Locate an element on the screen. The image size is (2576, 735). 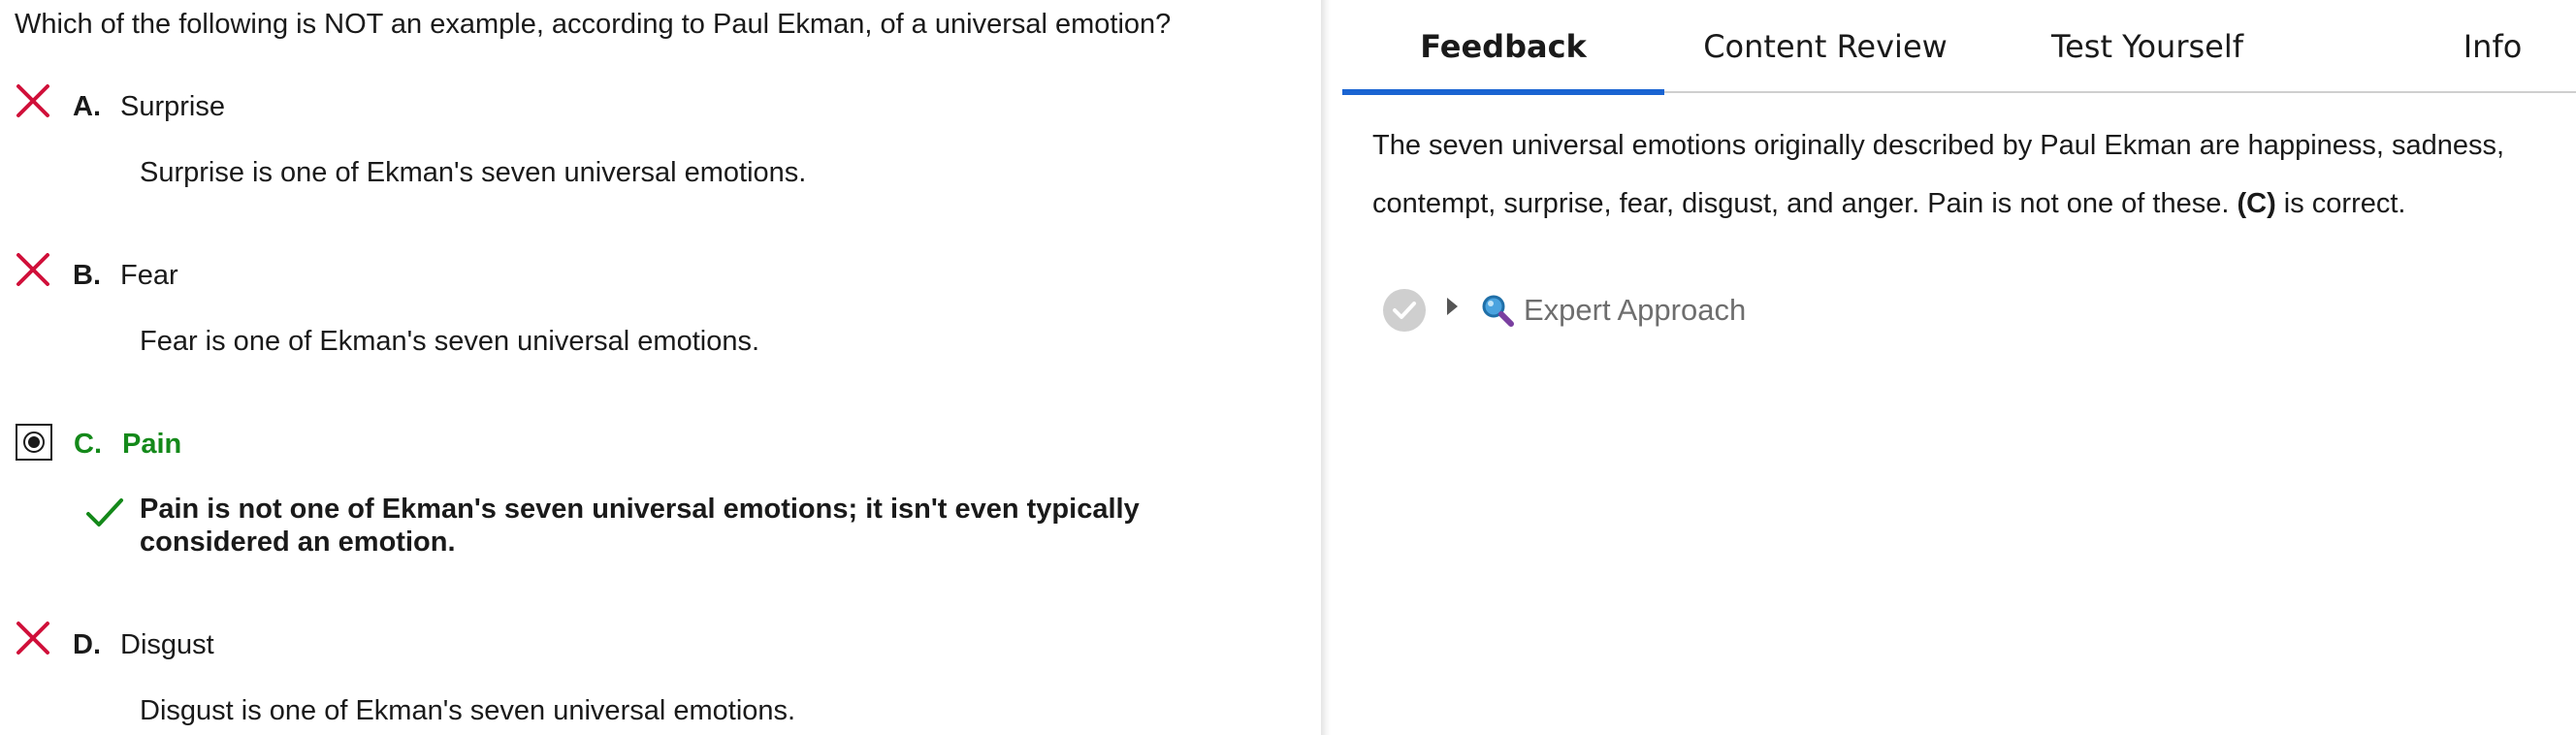
tab-feedback: Feedback is located at coordinates (1503, 47).